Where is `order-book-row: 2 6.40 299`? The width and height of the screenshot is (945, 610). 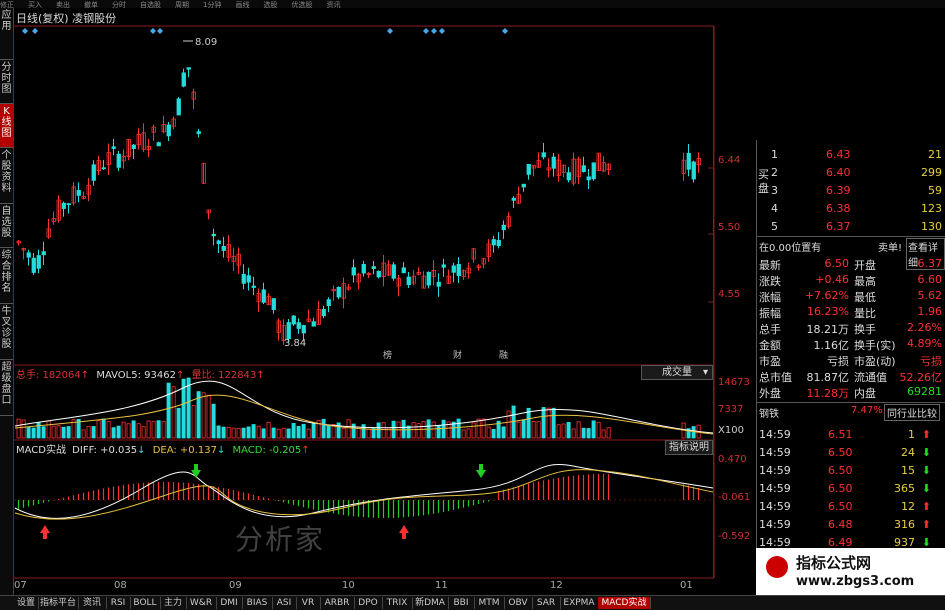 order-book-row: 2 6.40 299 is located at coordinates (850, 173).